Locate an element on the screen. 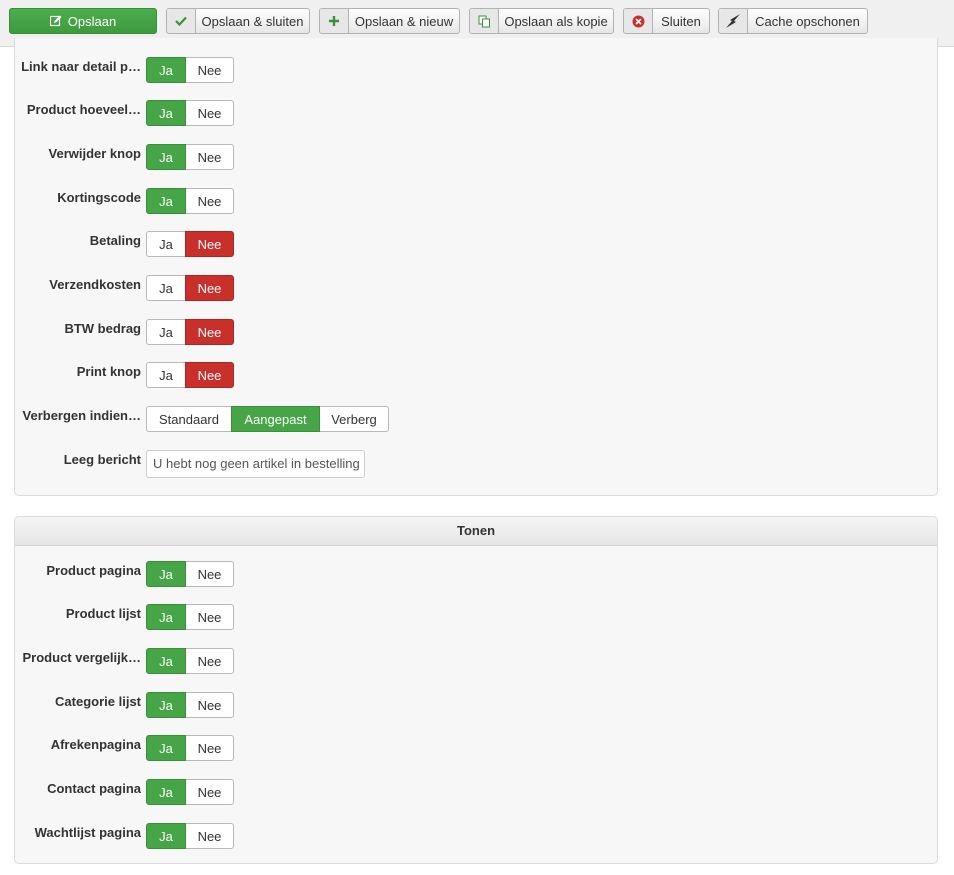  panel-title: Tonen is located at coordinates (476, 531).